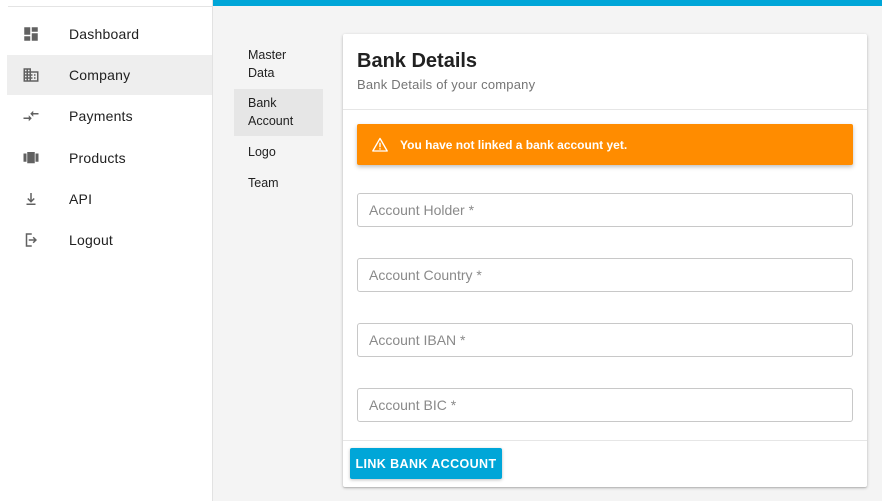 This screenshot has height=501, width=882. Describe the element at coordinates (31, 34) in the screenshot. I see `dashboard-icon` at that location.